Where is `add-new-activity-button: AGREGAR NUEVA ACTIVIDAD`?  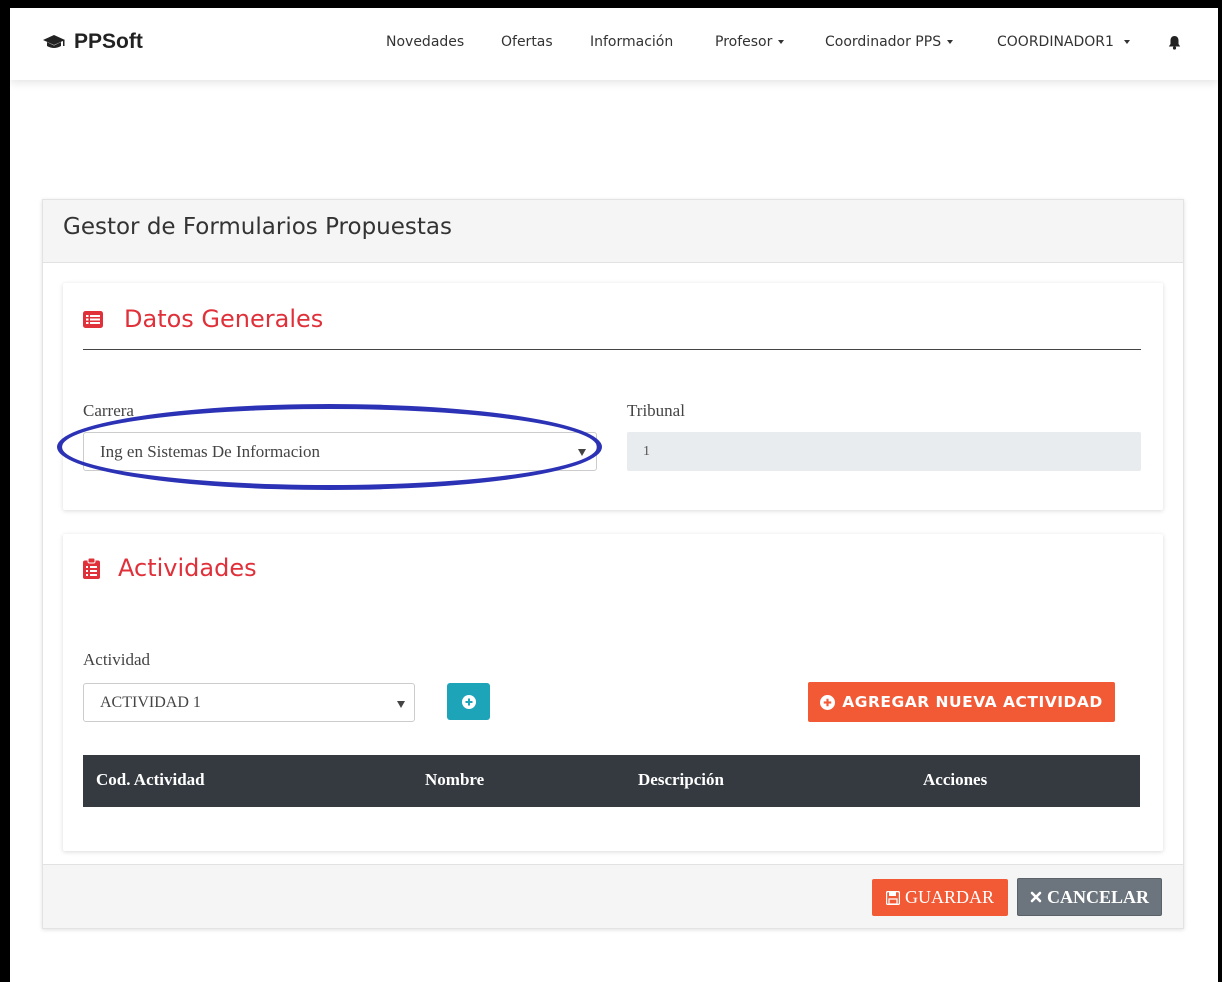
add-new-activity-button: AGREGAR NUEVA ACTIVIDAD is located at coordinates (961, 702).